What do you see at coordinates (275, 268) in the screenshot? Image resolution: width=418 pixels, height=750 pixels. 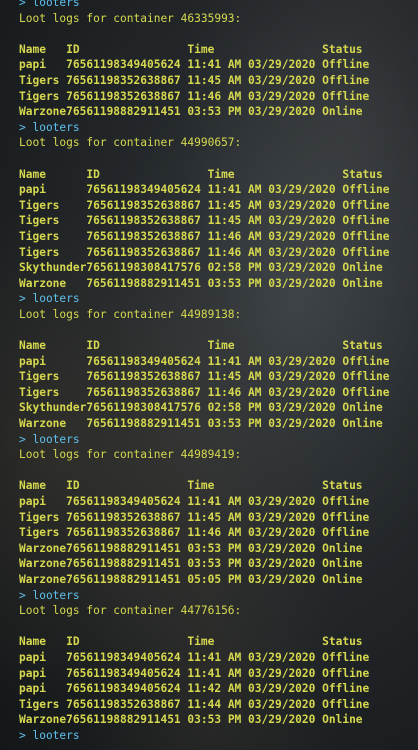 I see `time-cell: 02:58 PM 03/29/2020` at bounding box center [275, 268].